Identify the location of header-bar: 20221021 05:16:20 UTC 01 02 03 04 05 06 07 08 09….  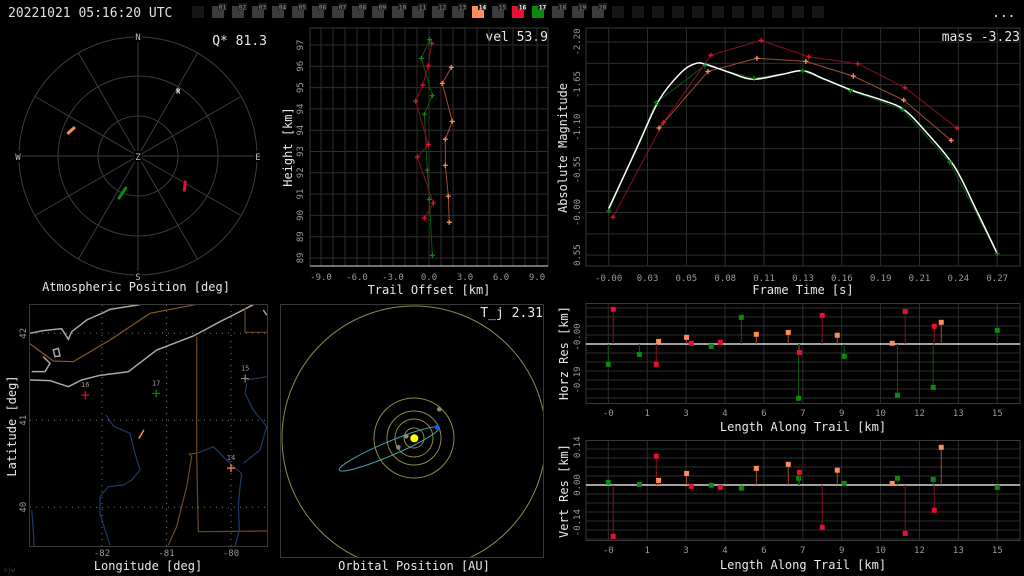
(511, 12).